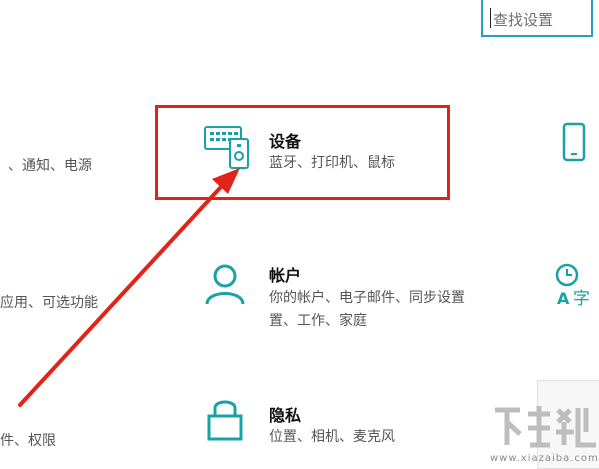 Image resolution: width=599 pixels, height=469 pixels. Describe the element at coordinates (335, 425) in the screenshot. I see `tile-privacy: 隐私 位置、相机、麦克风` at that location.